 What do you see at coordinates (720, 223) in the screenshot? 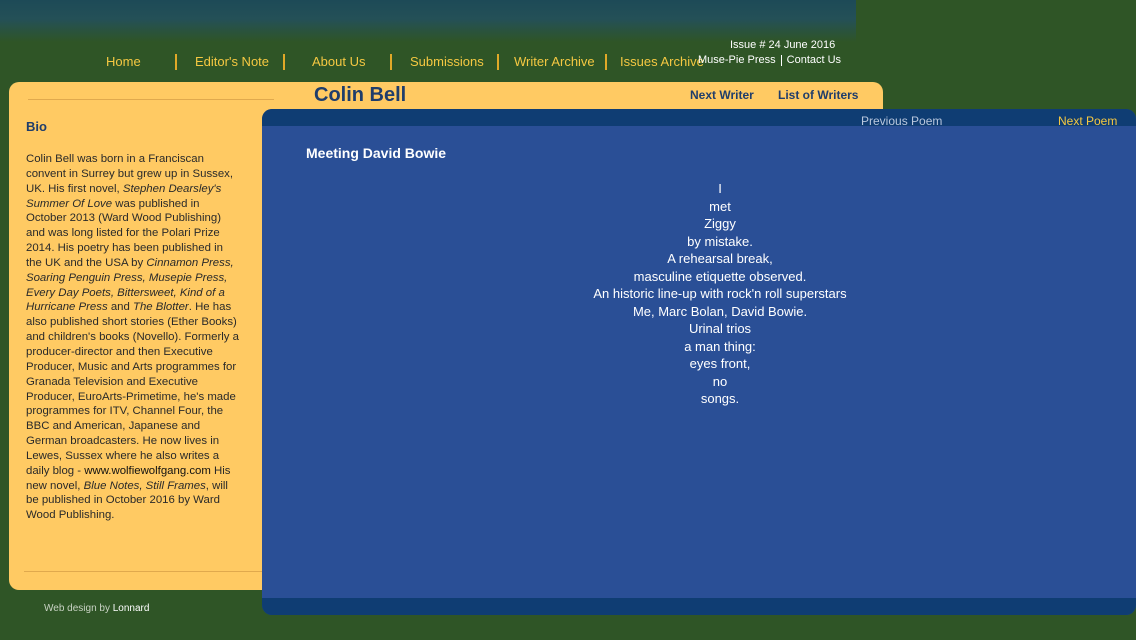
I see `poem-line: Ziggy` at bounding box center [720, 223].